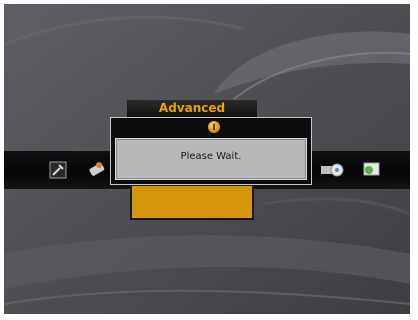 Image resolution: width=418 pixels, height=320 pixels. I want to click on message-box: Please Wait., so click(211, 159).